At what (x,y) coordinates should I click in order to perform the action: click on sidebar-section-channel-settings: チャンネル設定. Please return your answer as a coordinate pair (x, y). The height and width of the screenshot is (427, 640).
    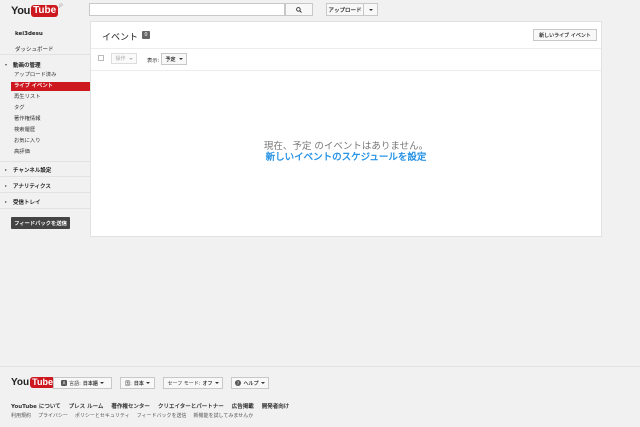
    Looking at the image, I should click on (28, 170).